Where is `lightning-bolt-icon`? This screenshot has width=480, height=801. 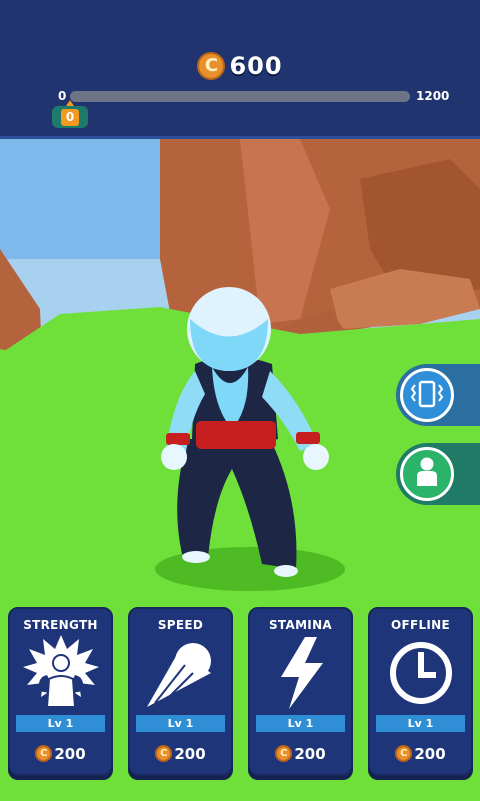
lightning-bolt-icon is located at coordinates (301, 673).